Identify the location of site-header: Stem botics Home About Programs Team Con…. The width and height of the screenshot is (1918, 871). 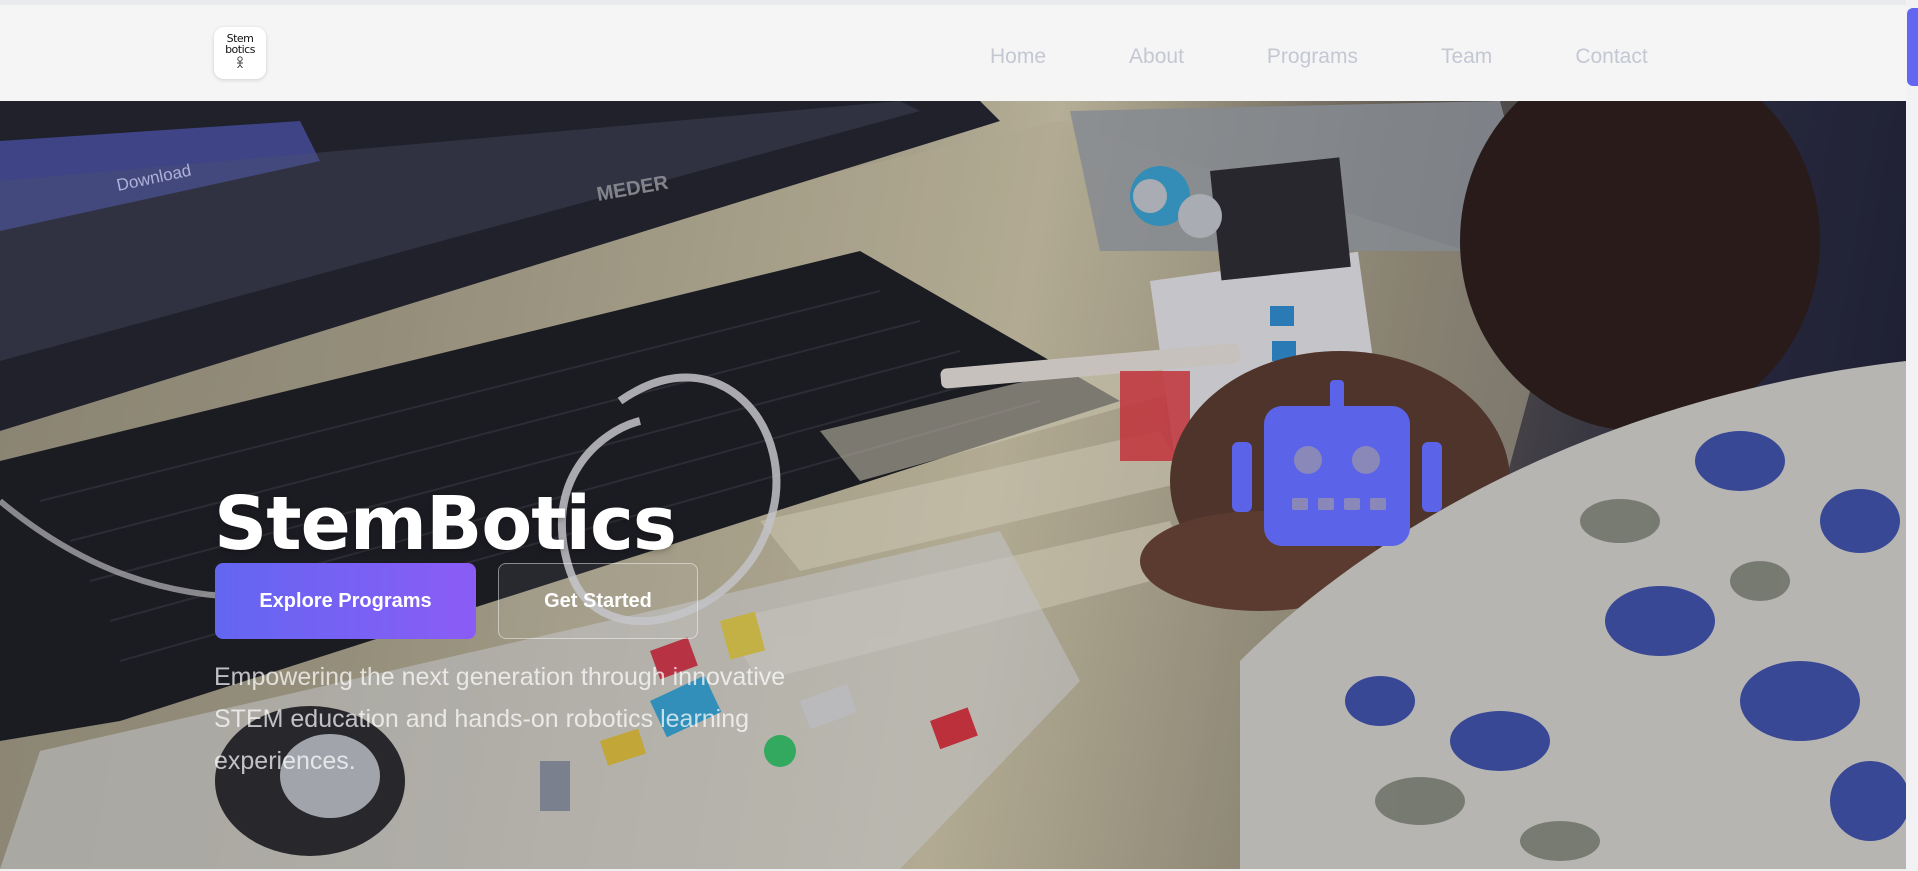
(953, 53).